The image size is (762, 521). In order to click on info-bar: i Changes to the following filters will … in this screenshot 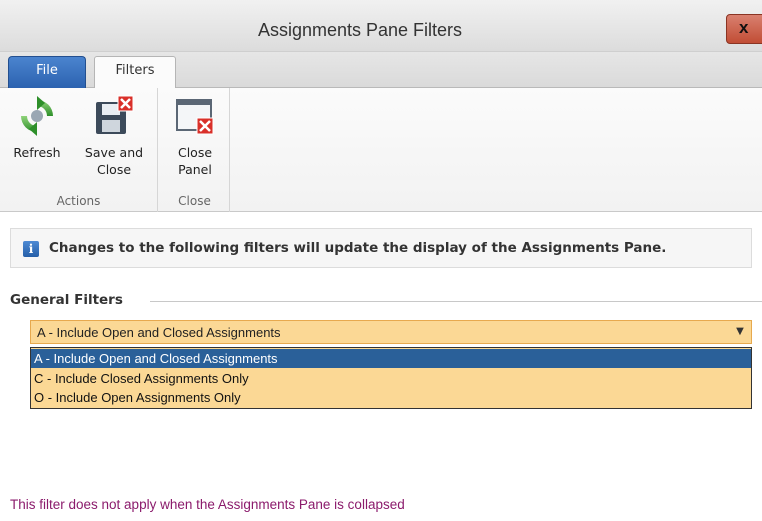, I will do `click(381, 248)`.